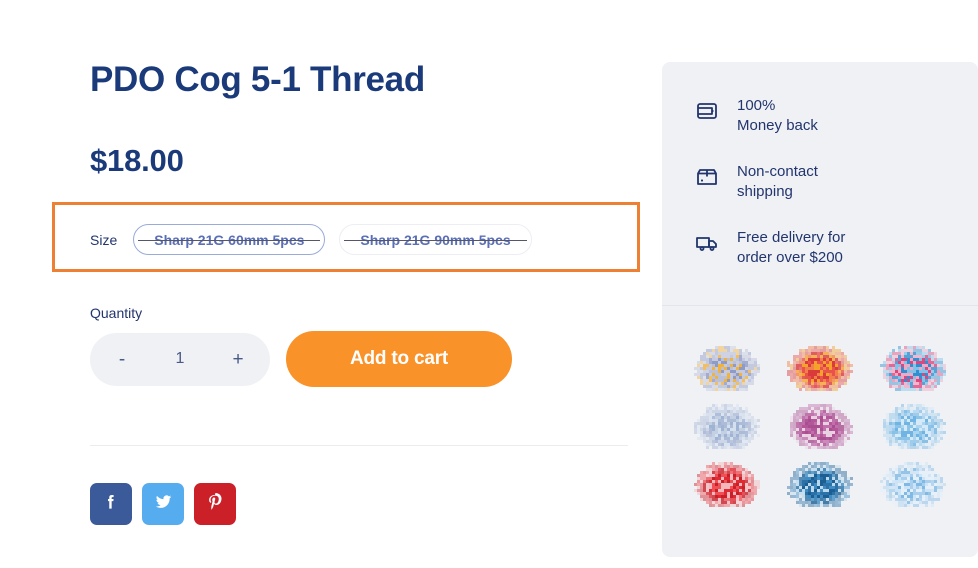 The width and height of the screenshot is (978, 568). I want to click on cart-row: - 1 + Add to cart, so click(301, 359).